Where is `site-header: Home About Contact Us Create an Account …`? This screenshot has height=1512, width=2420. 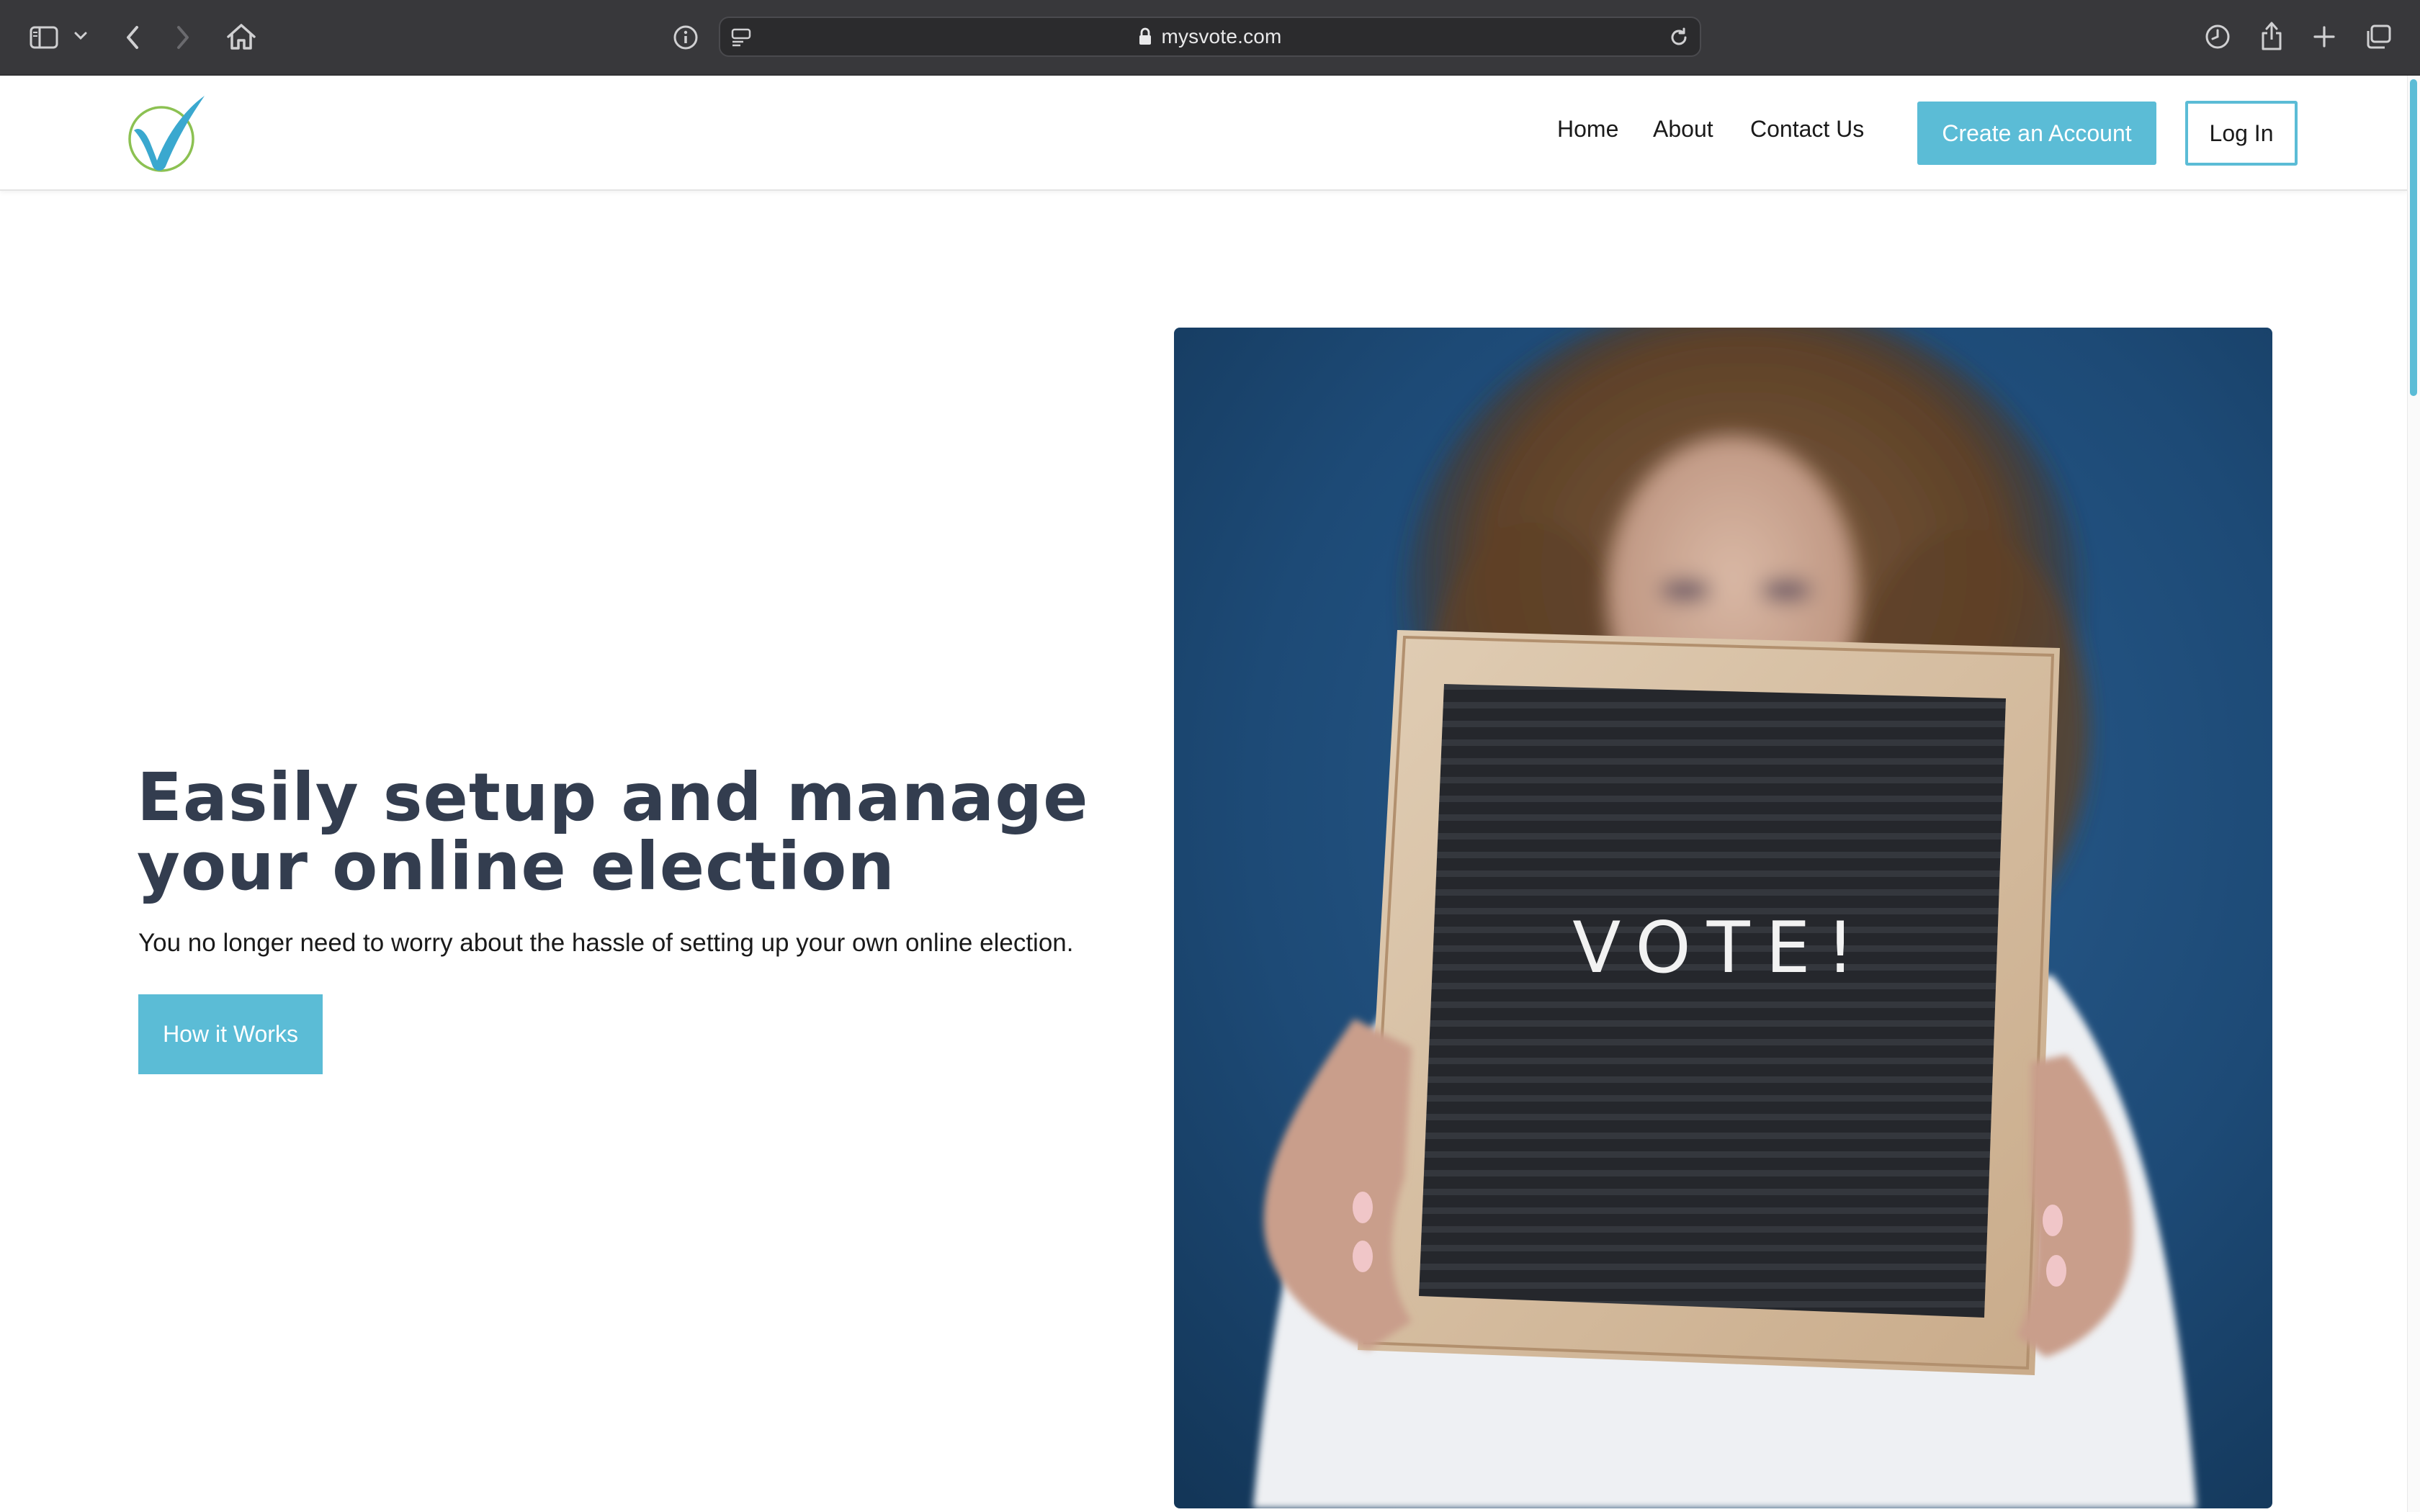
site-header: Home About Contact Us Create an Account … is located at coordinates (1203, 133).